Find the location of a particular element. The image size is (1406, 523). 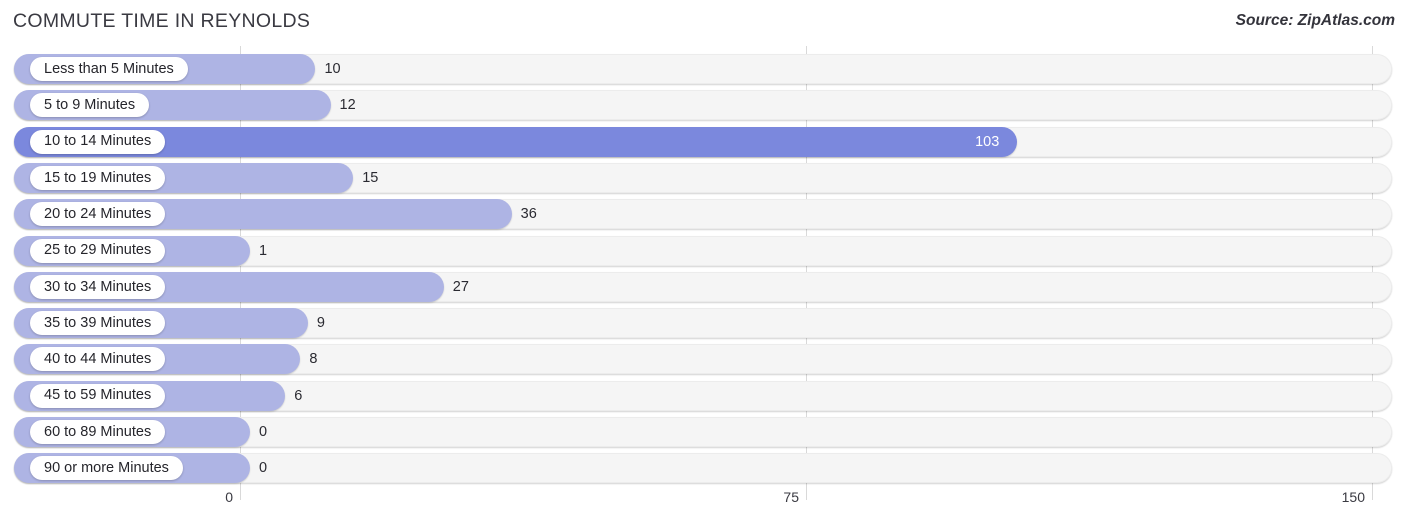

bar-category-label: 60 to 89 Minutes is located at coordinates (98, 431).